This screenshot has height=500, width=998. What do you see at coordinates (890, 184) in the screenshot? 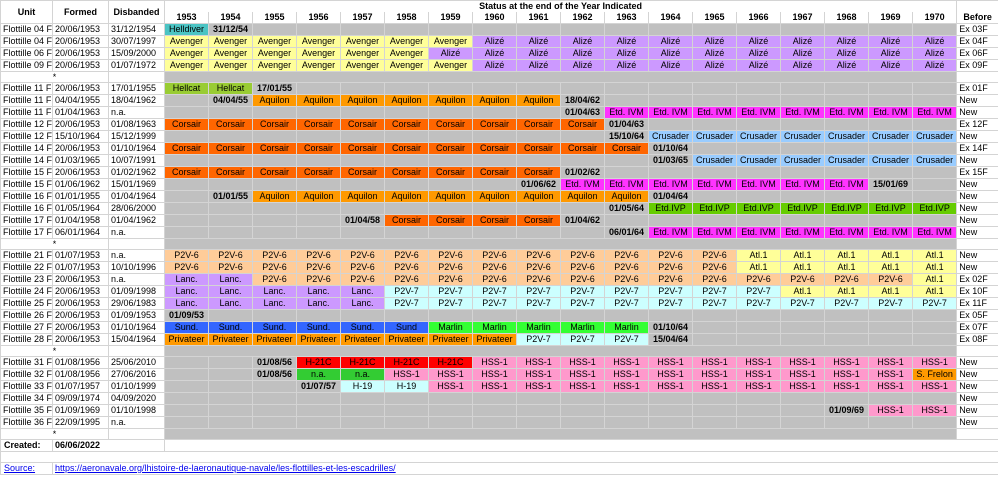
I see `status-cell: 15/01/69` at bounding box center [890, 184].